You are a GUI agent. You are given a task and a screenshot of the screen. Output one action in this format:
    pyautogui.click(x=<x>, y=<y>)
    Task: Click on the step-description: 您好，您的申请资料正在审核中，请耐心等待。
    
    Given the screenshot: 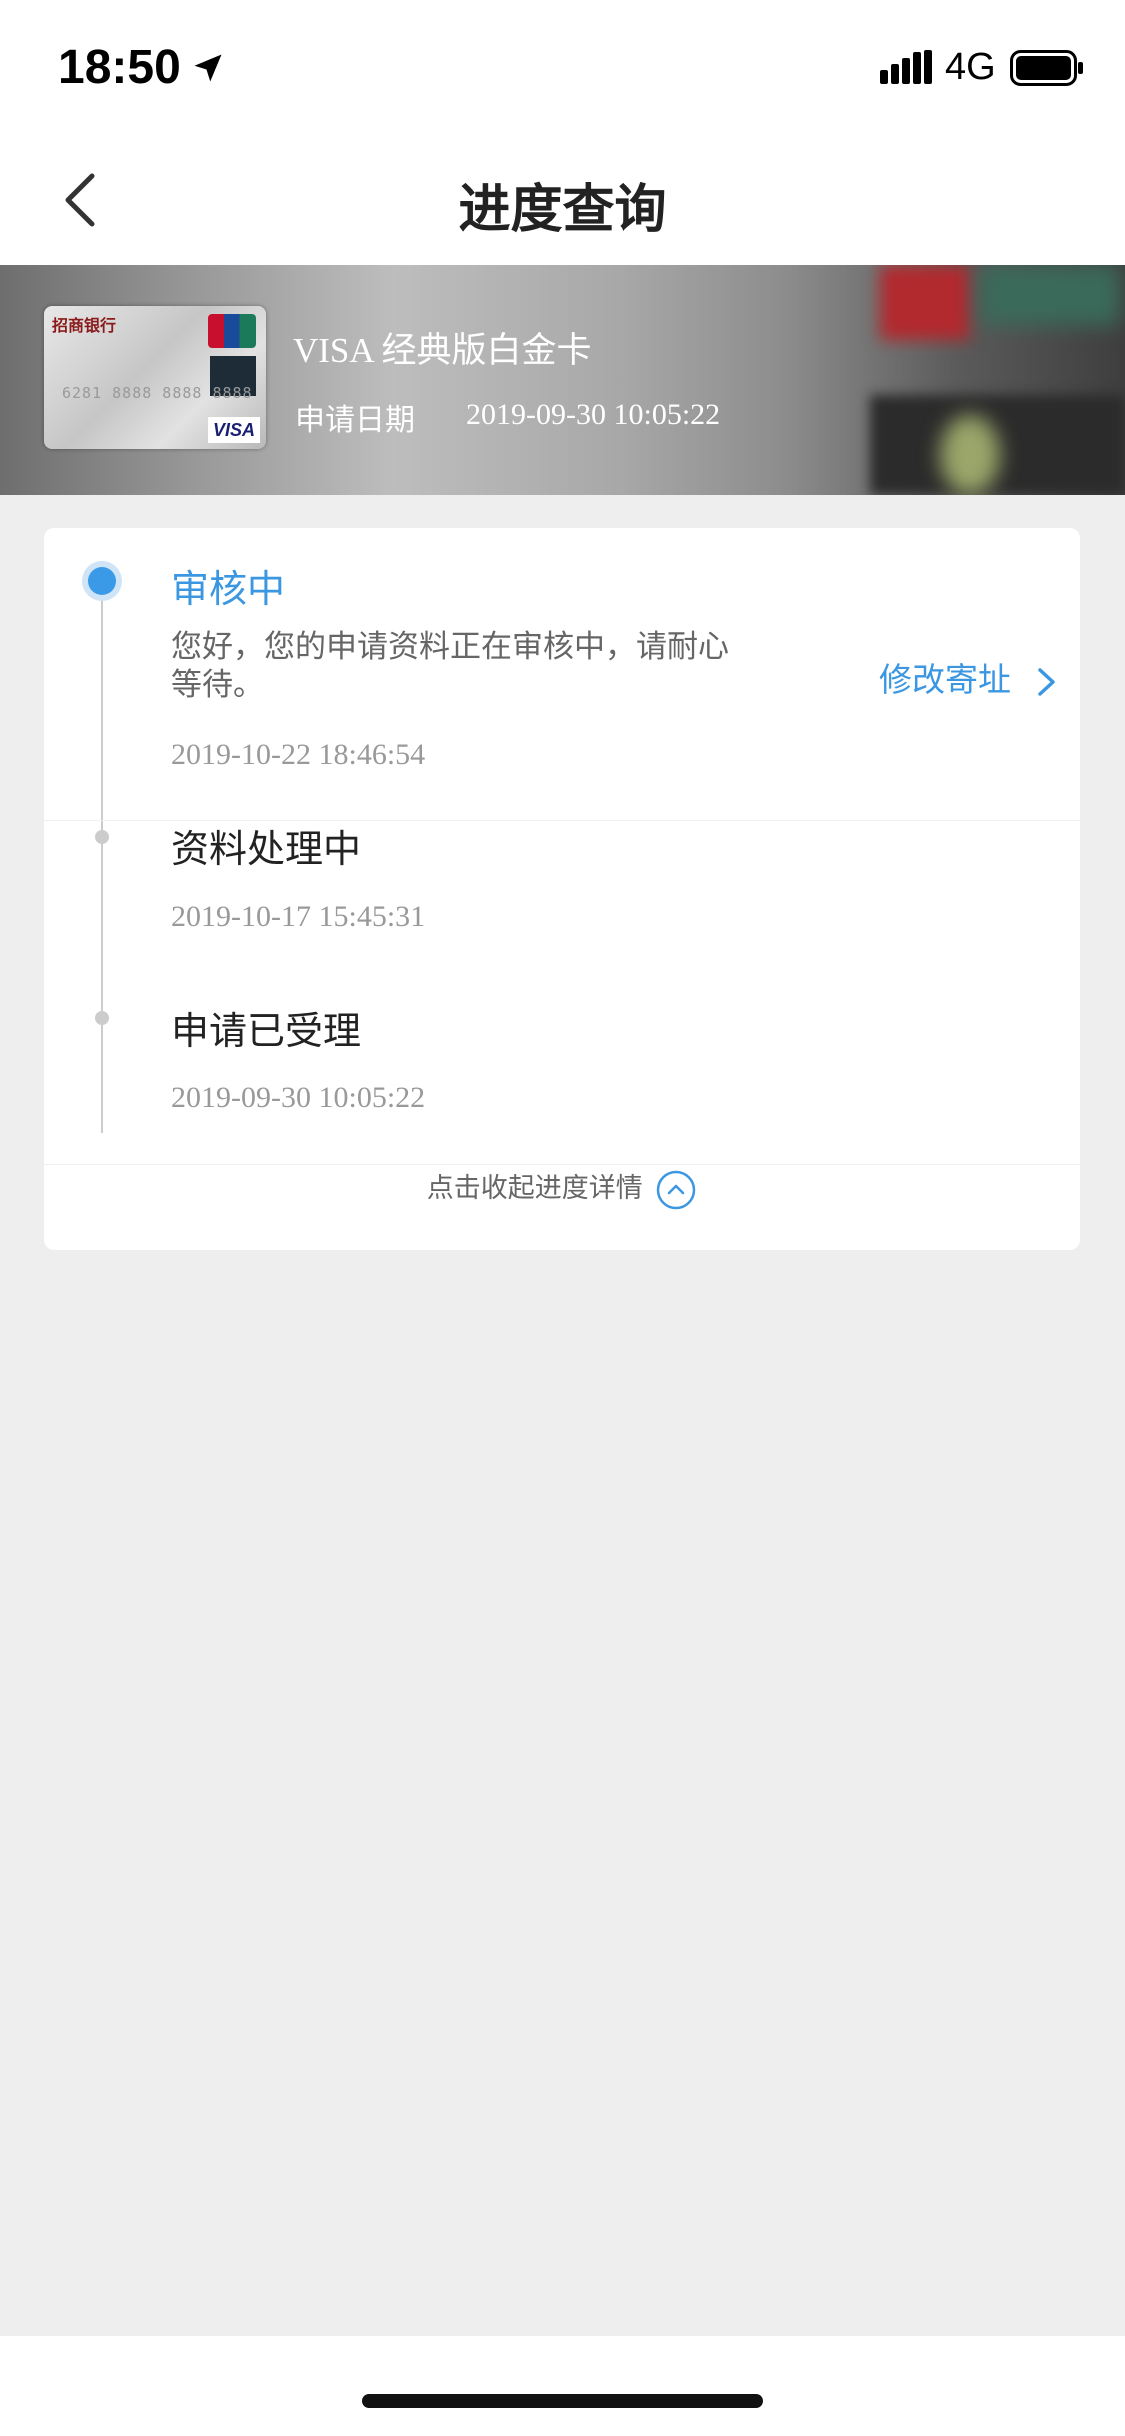 What is the action you would take?
    pyautogui.click(x=450, y=666)
    